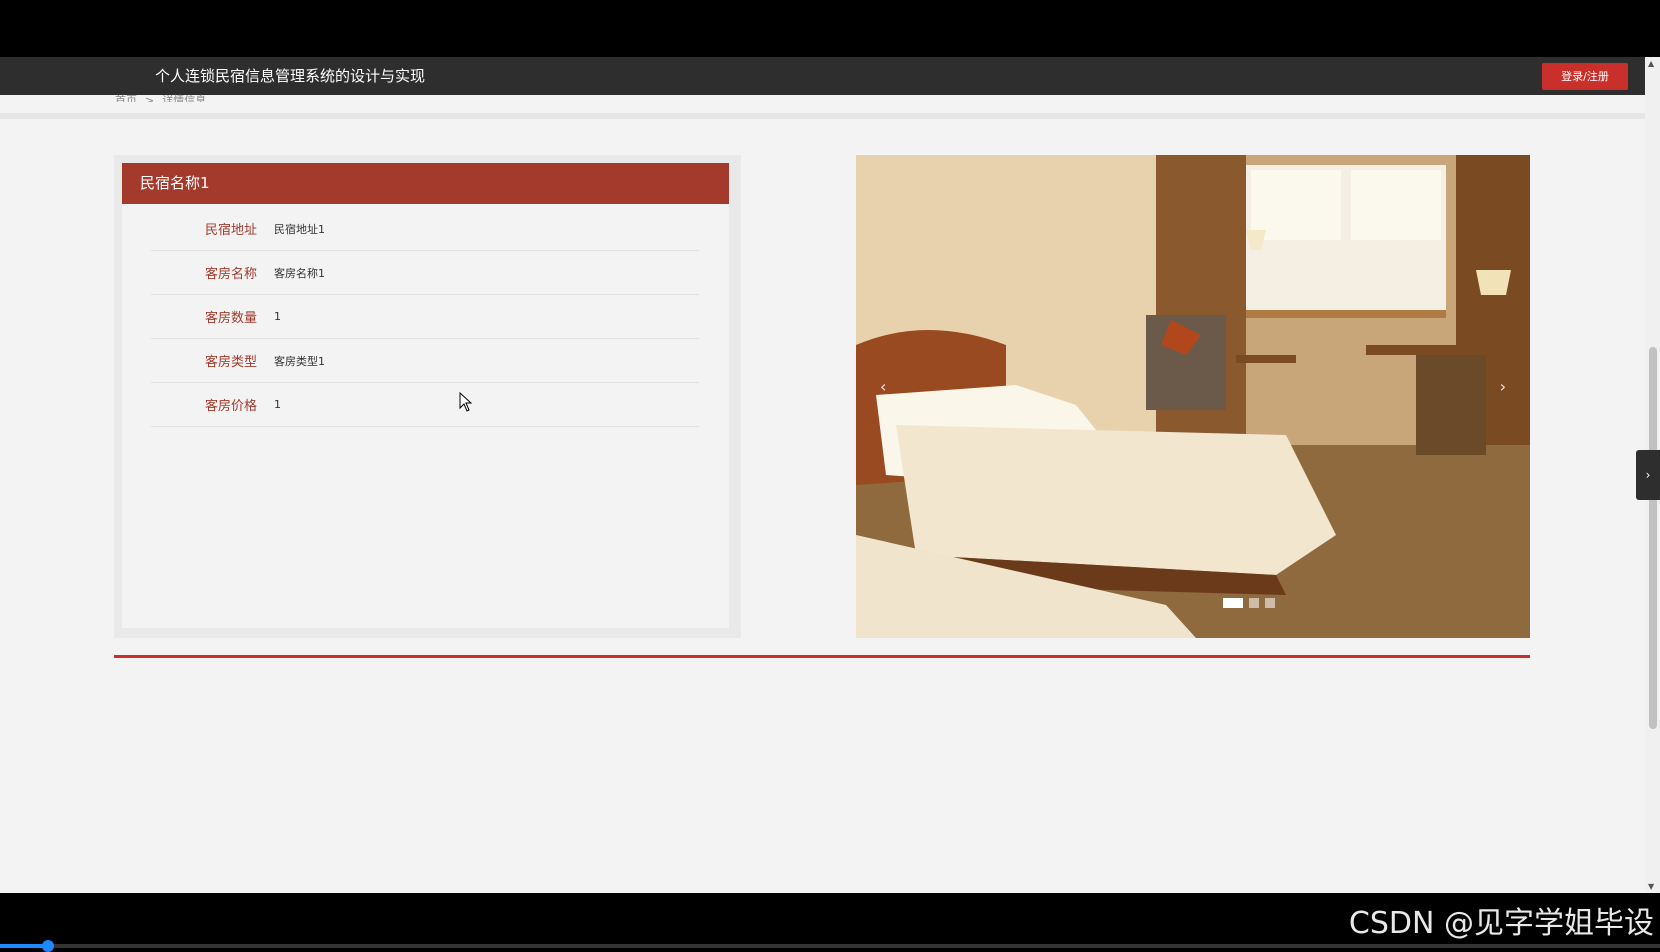  What do you see at coordinates (290, 76) in the screenshot?
I see `site-title: 个人连锁民宿信息管理系统的设计与实现` at bounding box center [290, 76].